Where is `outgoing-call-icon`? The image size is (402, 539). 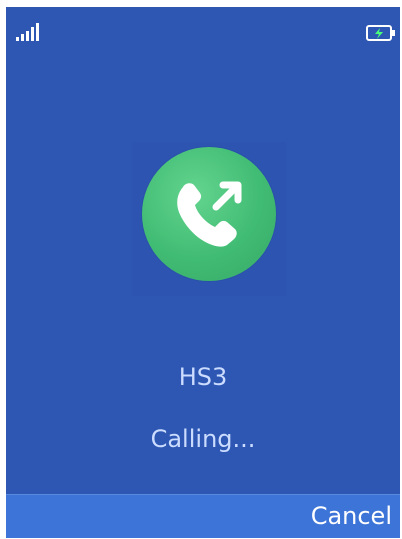 outgoing-call-icon is located at coordinates (209, 214).